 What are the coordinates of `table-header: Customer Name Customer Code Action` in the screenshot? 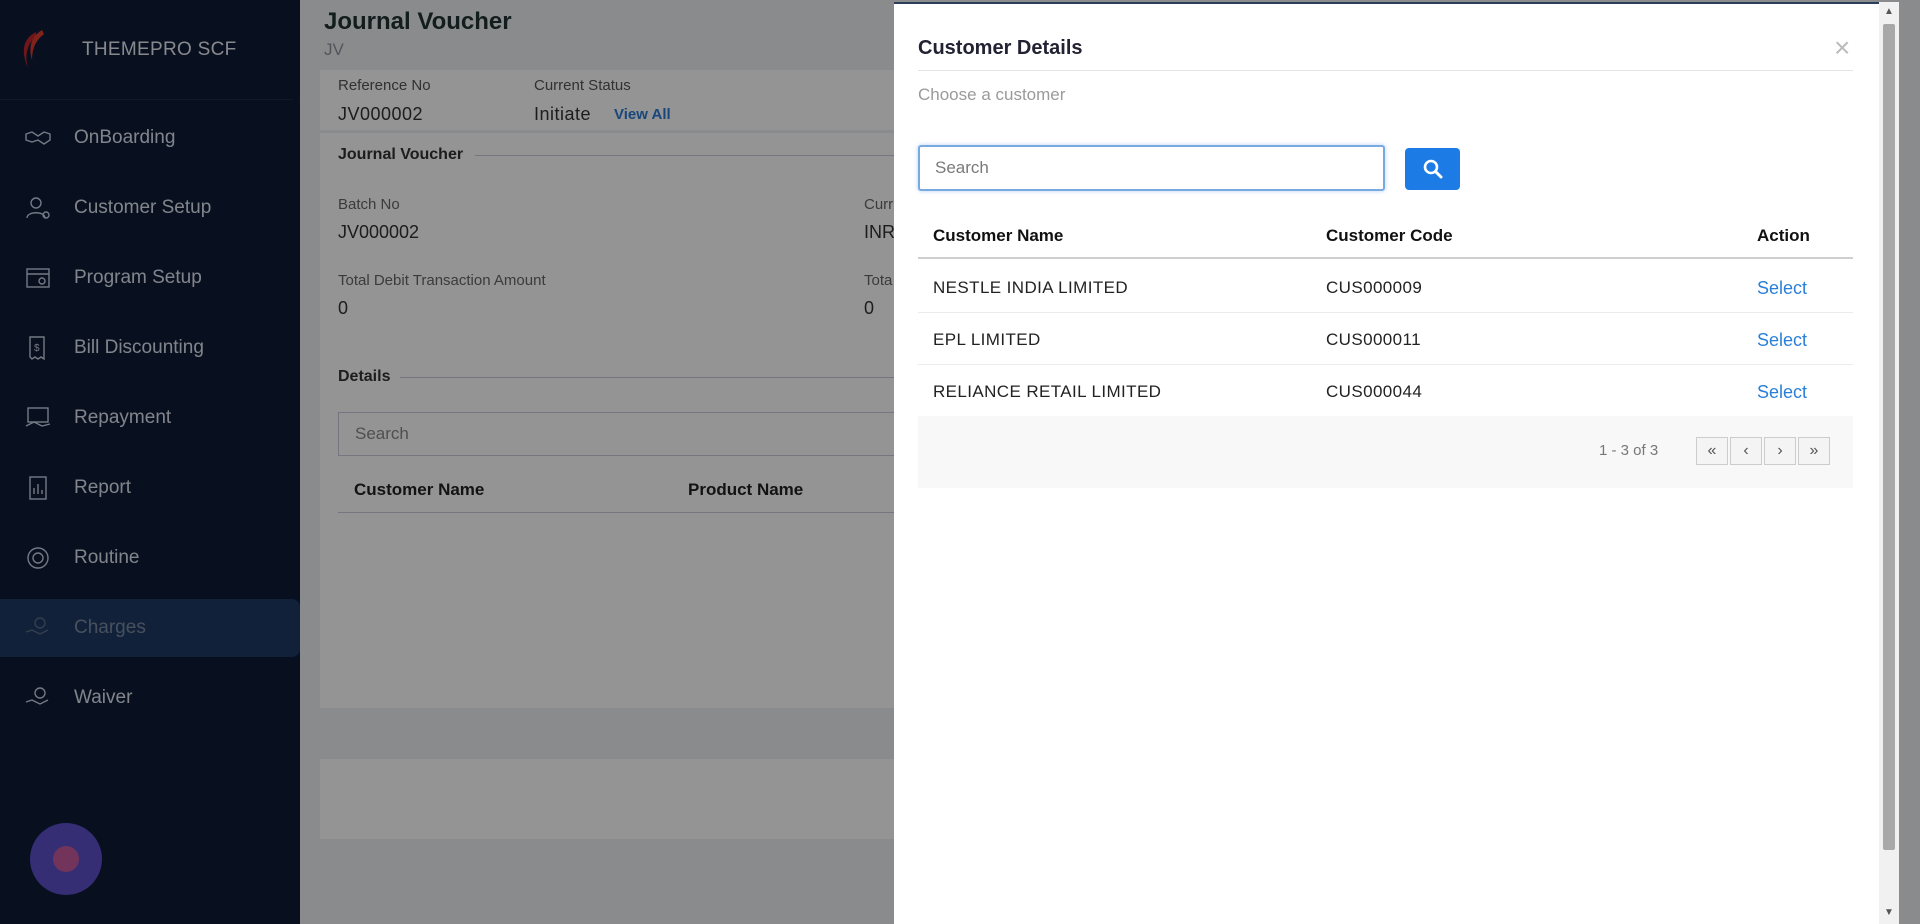 It's located at (1385, 237).